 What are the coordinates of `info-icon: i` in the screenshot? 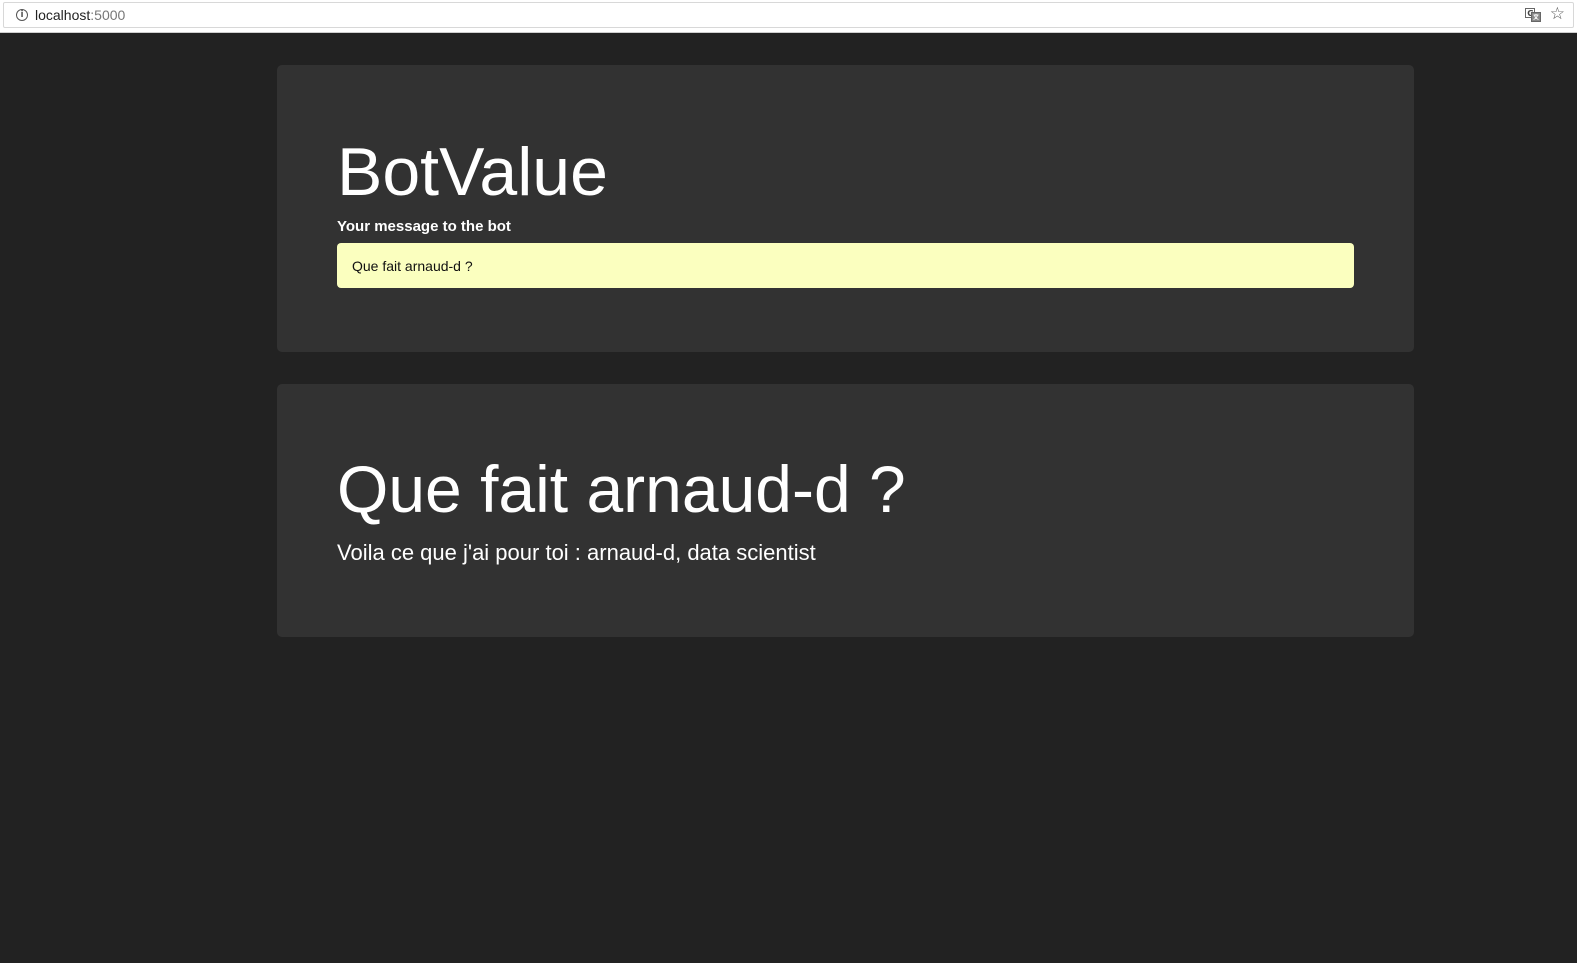 It's located at (22, 15).